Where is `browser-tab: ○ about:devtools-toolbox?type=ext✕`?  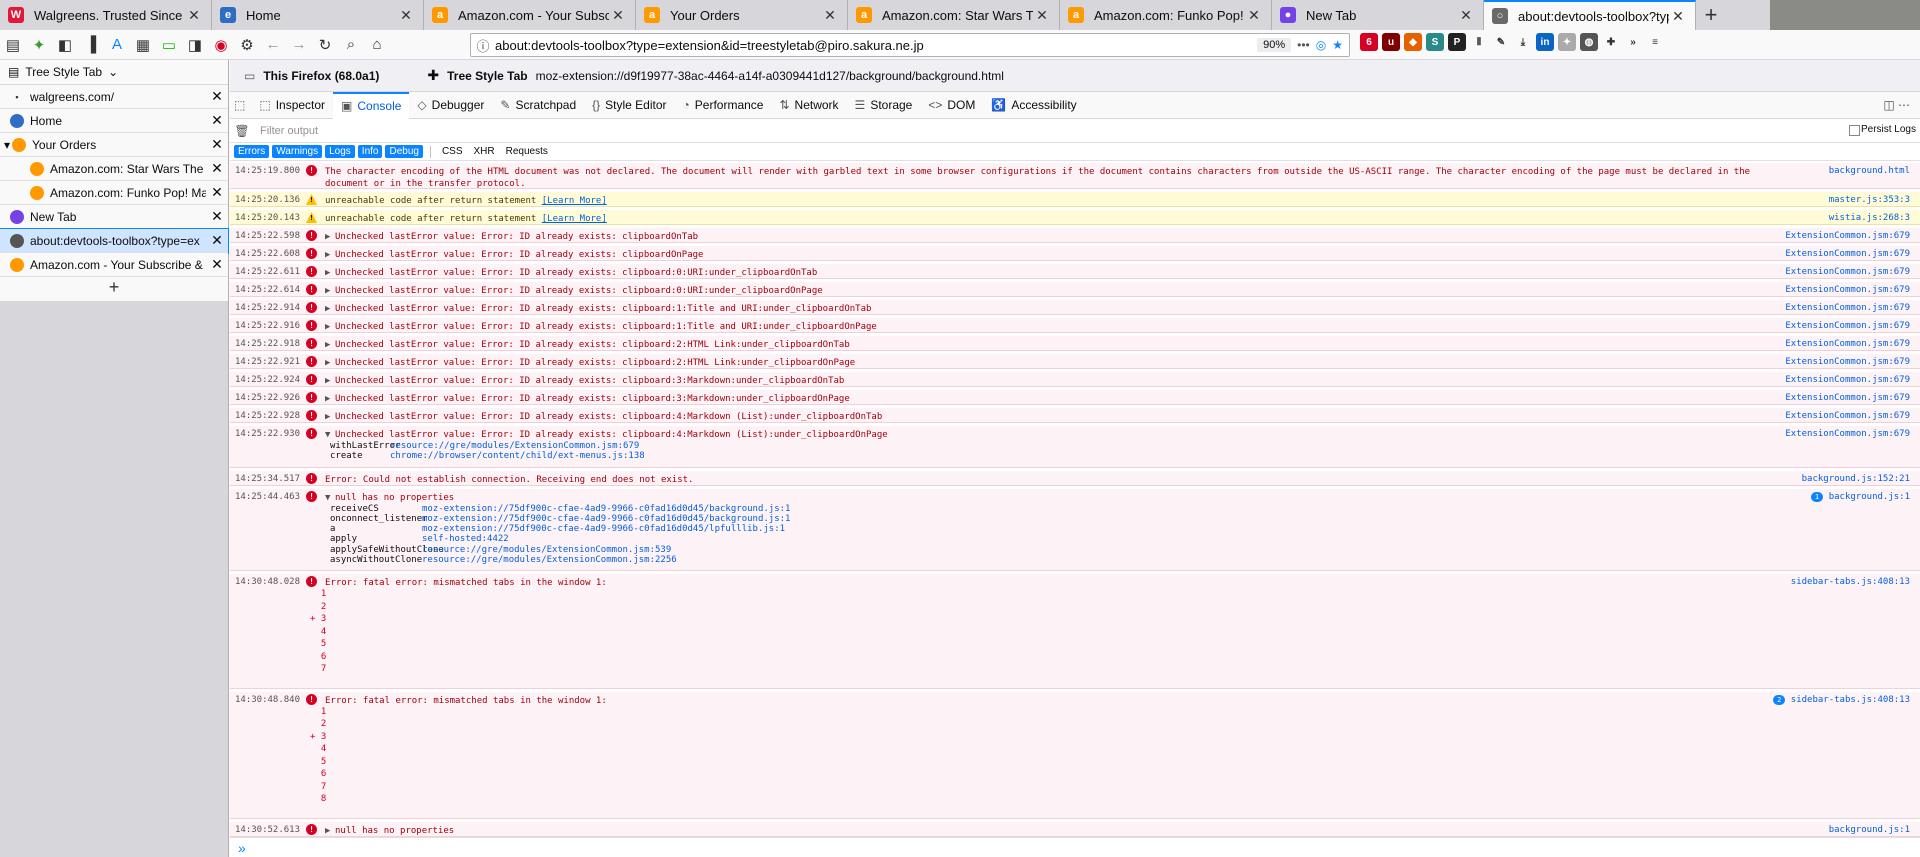 browser-tab: ○ about:devtools-toolbox?type=ext✕ is located at coordinates (1590, 15).